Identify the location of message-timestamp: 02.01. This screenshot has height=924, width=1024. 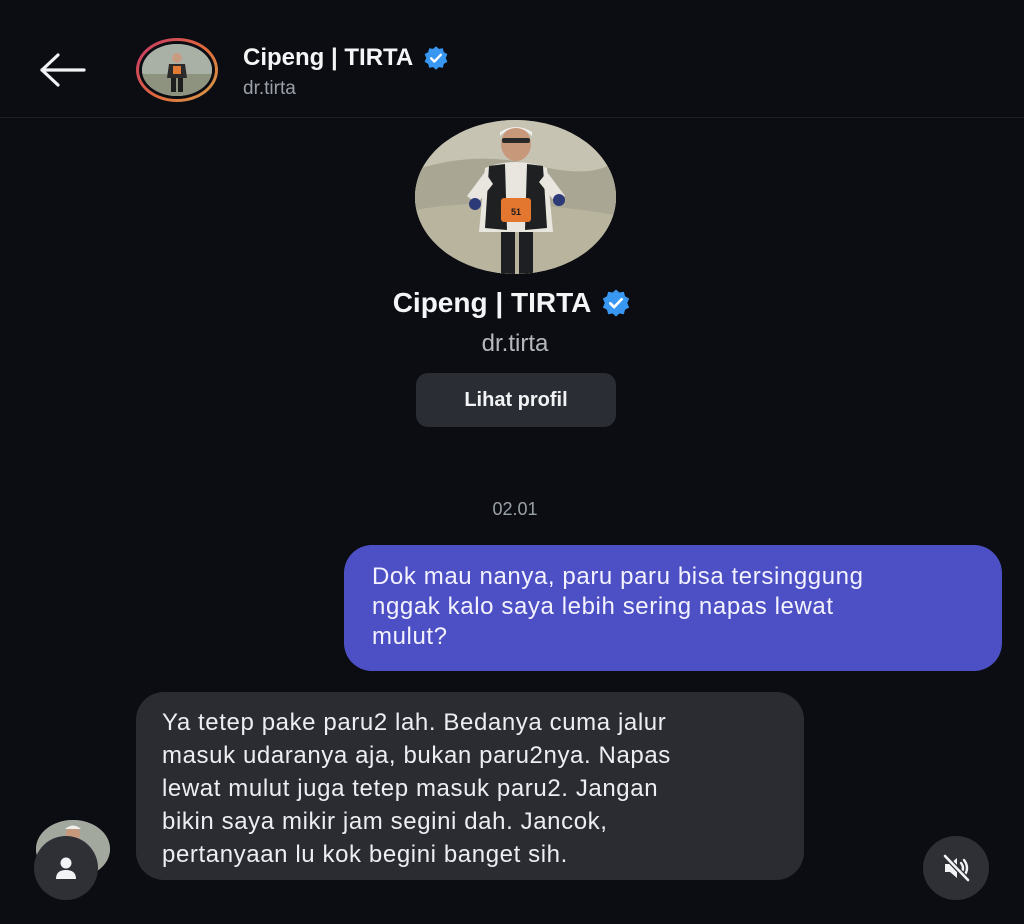
(515, 509).